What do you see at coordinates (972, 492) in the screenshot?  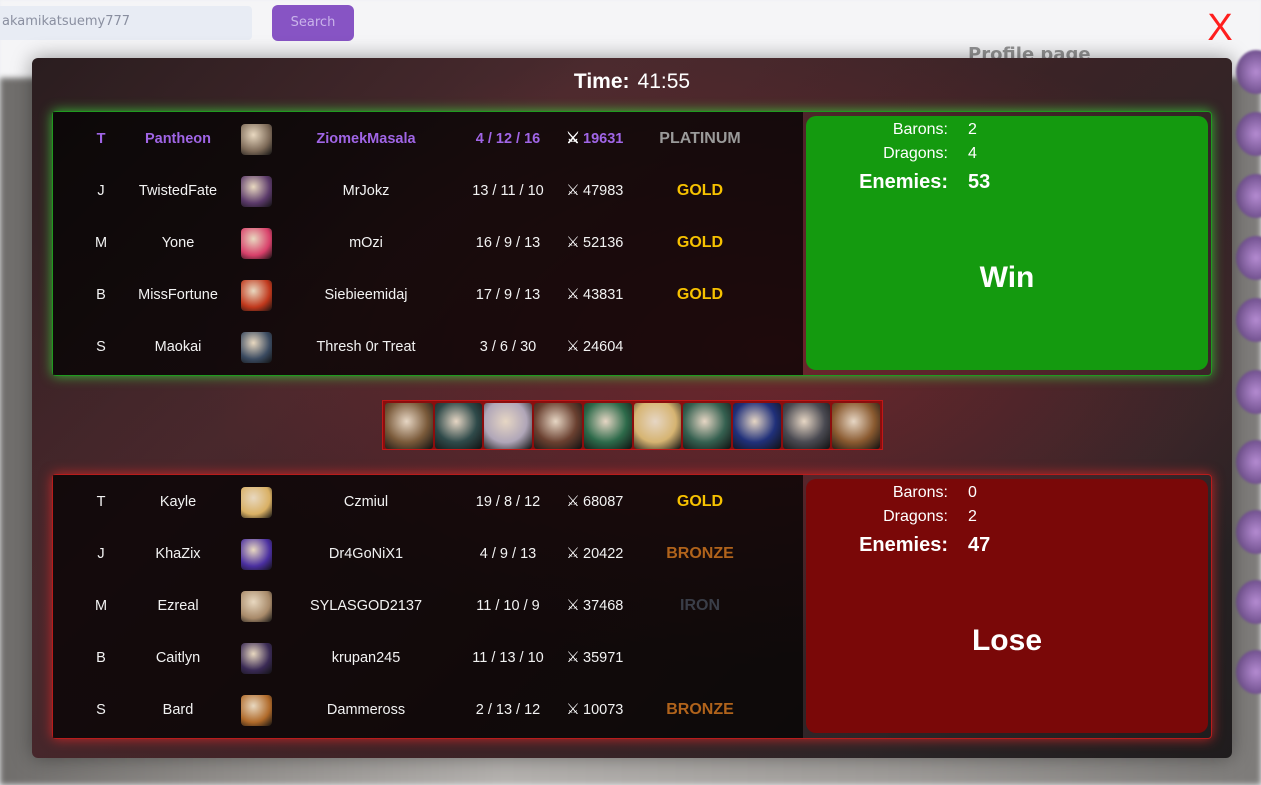 I see `barons-value: 0` at bounding box center [972, 492].